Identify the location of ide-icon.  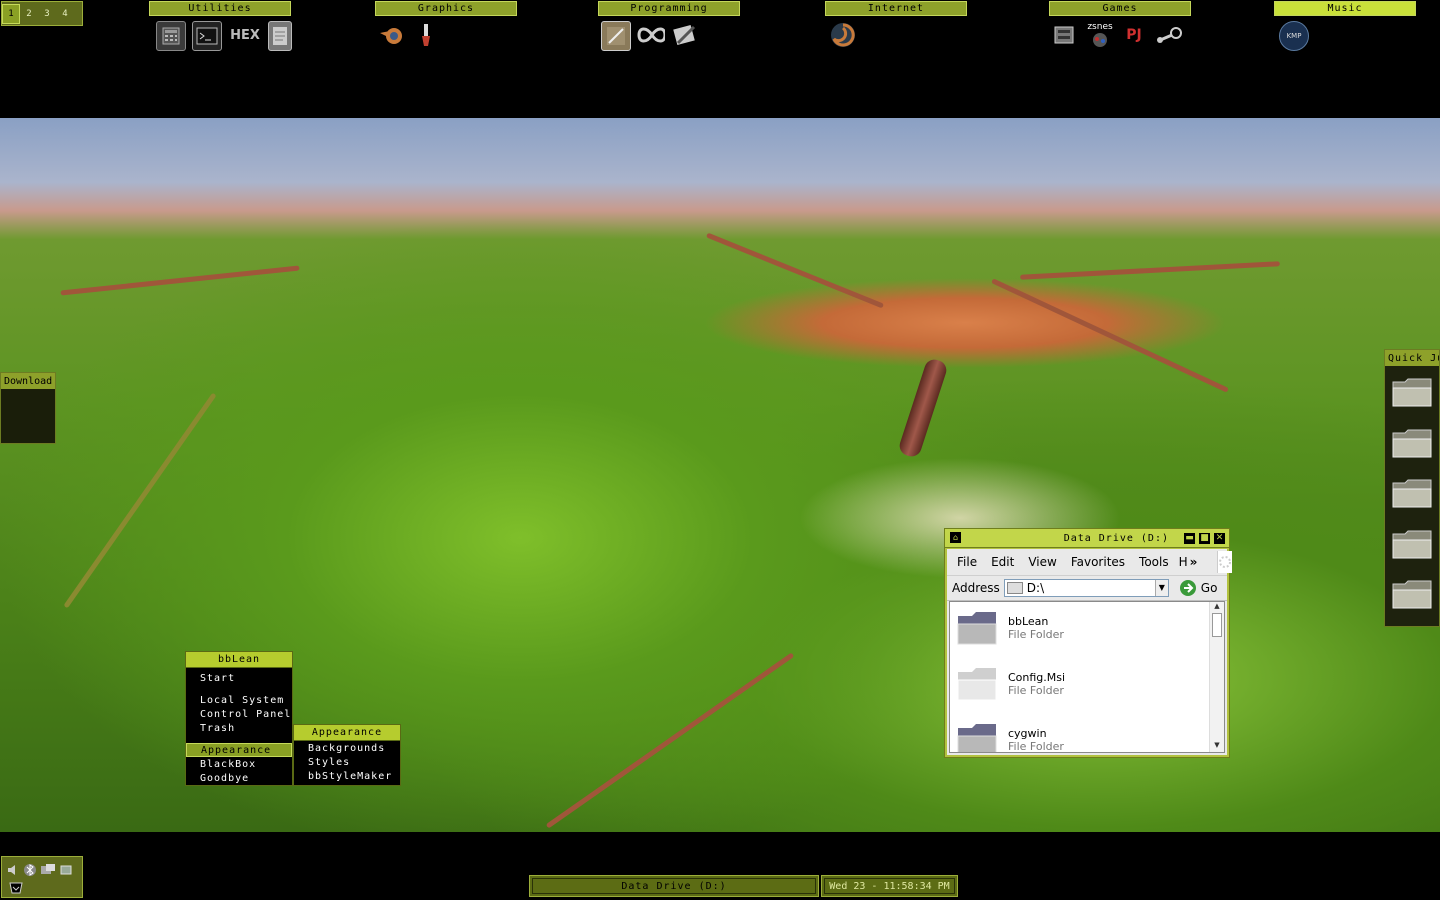
(616, 36).